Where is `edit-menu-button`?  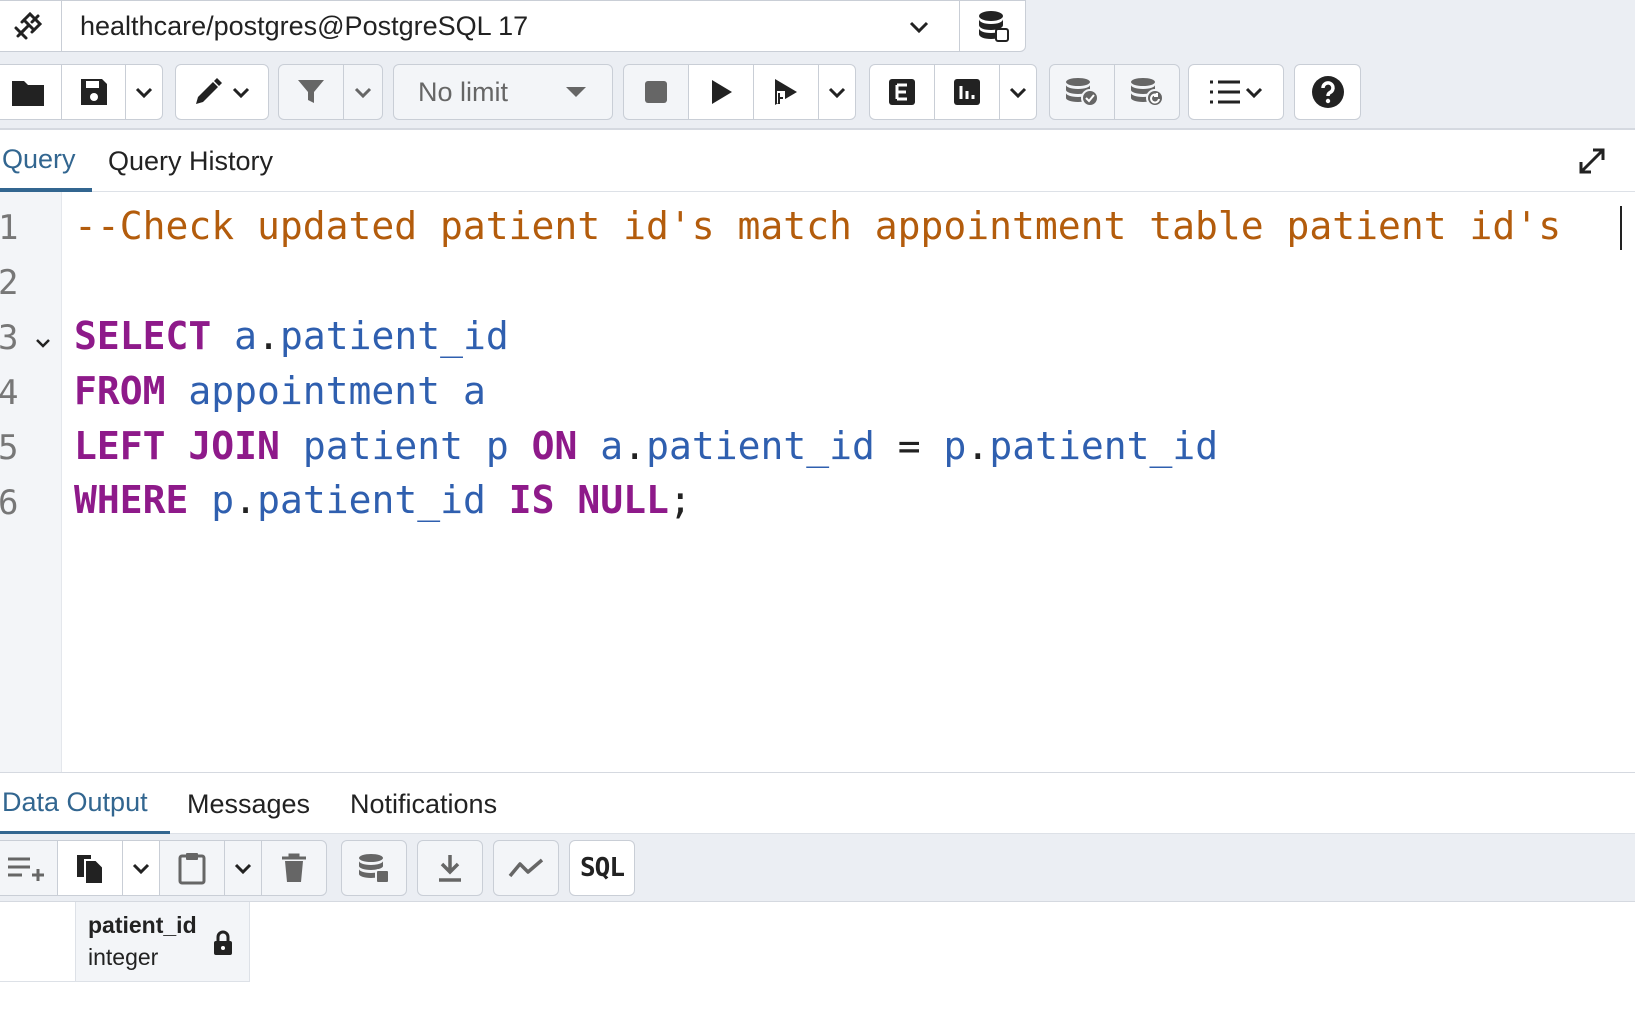 edit-menu-button is located at coordinates (222, 92).